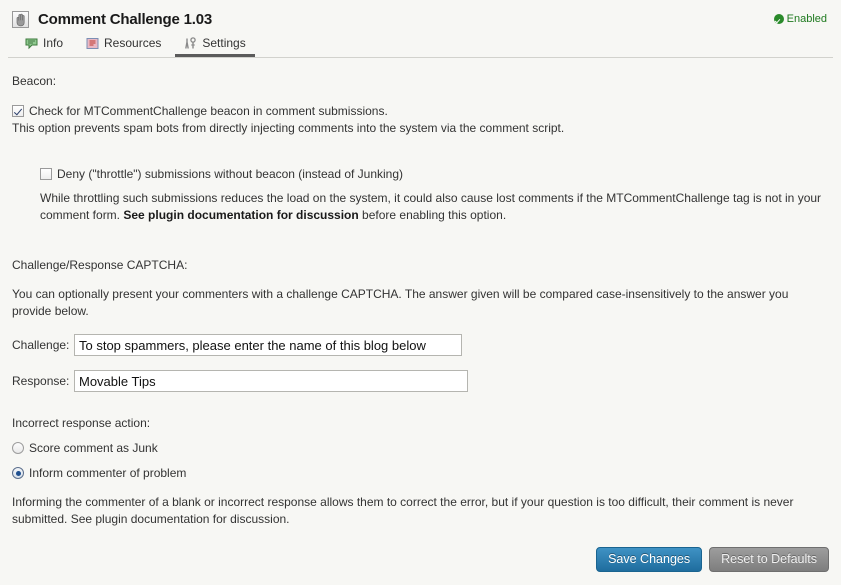  I want to click on check-circle-icon, so click(778, 19).